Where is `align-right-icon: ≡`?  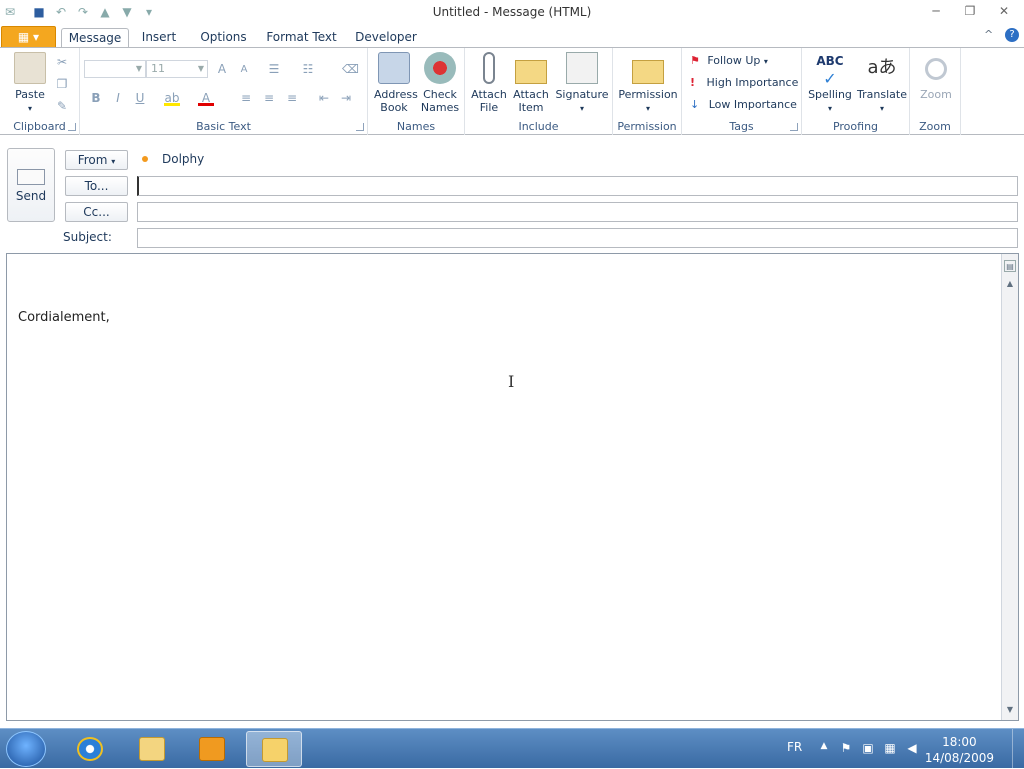
align-right-icon: ≡ is located at coordinates (292, 98).